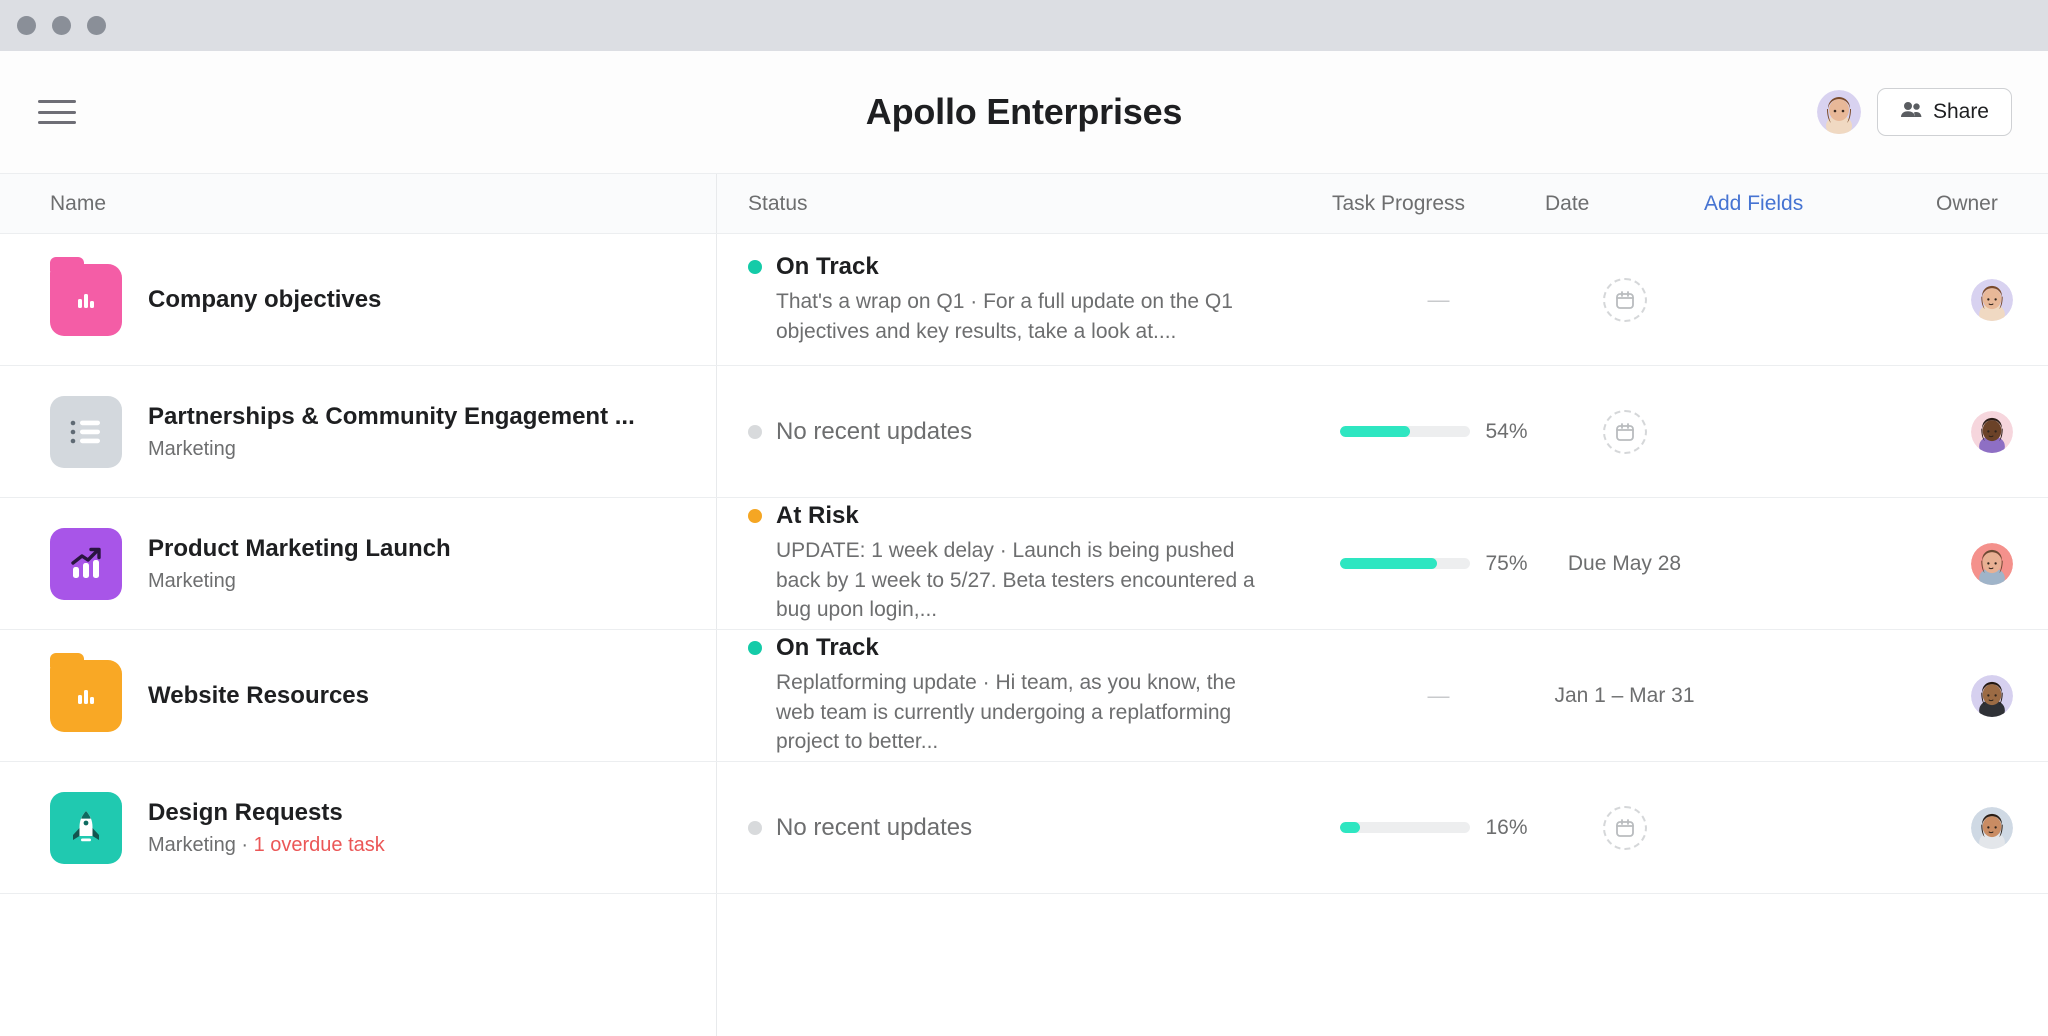 Image resolution: width=2048 pixels, height=1036 pixels. Describe the element at coordinates (1960, 111) in the screenshot. I see `share-button-label: Share` at that location.